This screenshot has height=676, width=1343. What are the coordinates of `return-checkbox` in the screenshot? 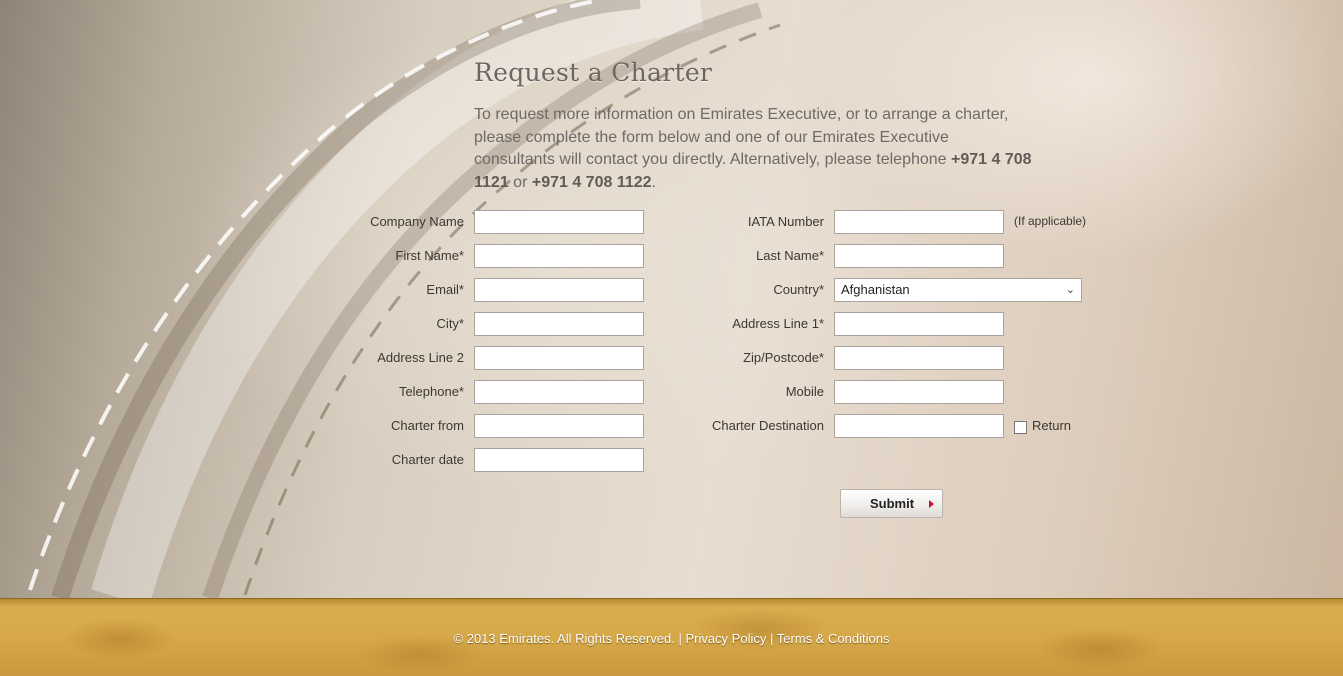 It's located at (1020, 427).